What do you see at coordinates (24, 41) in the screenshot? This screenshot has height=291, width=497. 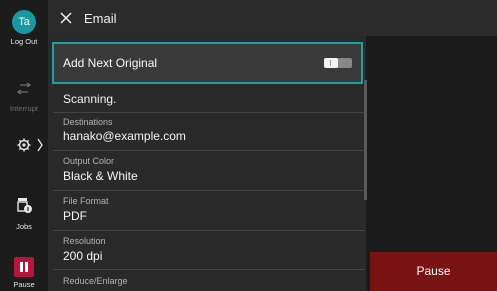 I see `log-out-label: Log Out` at bounding box center [24, 41].